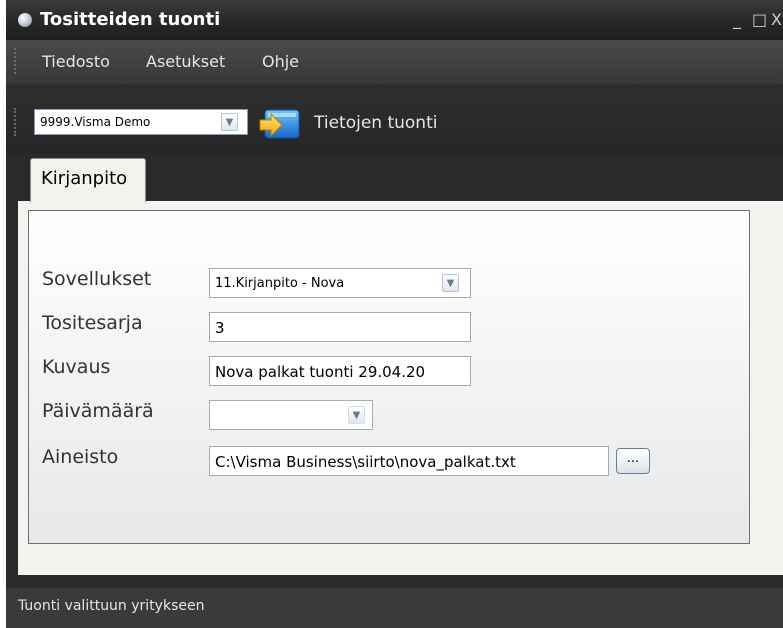 This screenshot has height=628, width=783. What do you see at coordinates (97, 279) in the screenshot?
I see `applications-label: Sovellukset` at bounding box center [97, 279].